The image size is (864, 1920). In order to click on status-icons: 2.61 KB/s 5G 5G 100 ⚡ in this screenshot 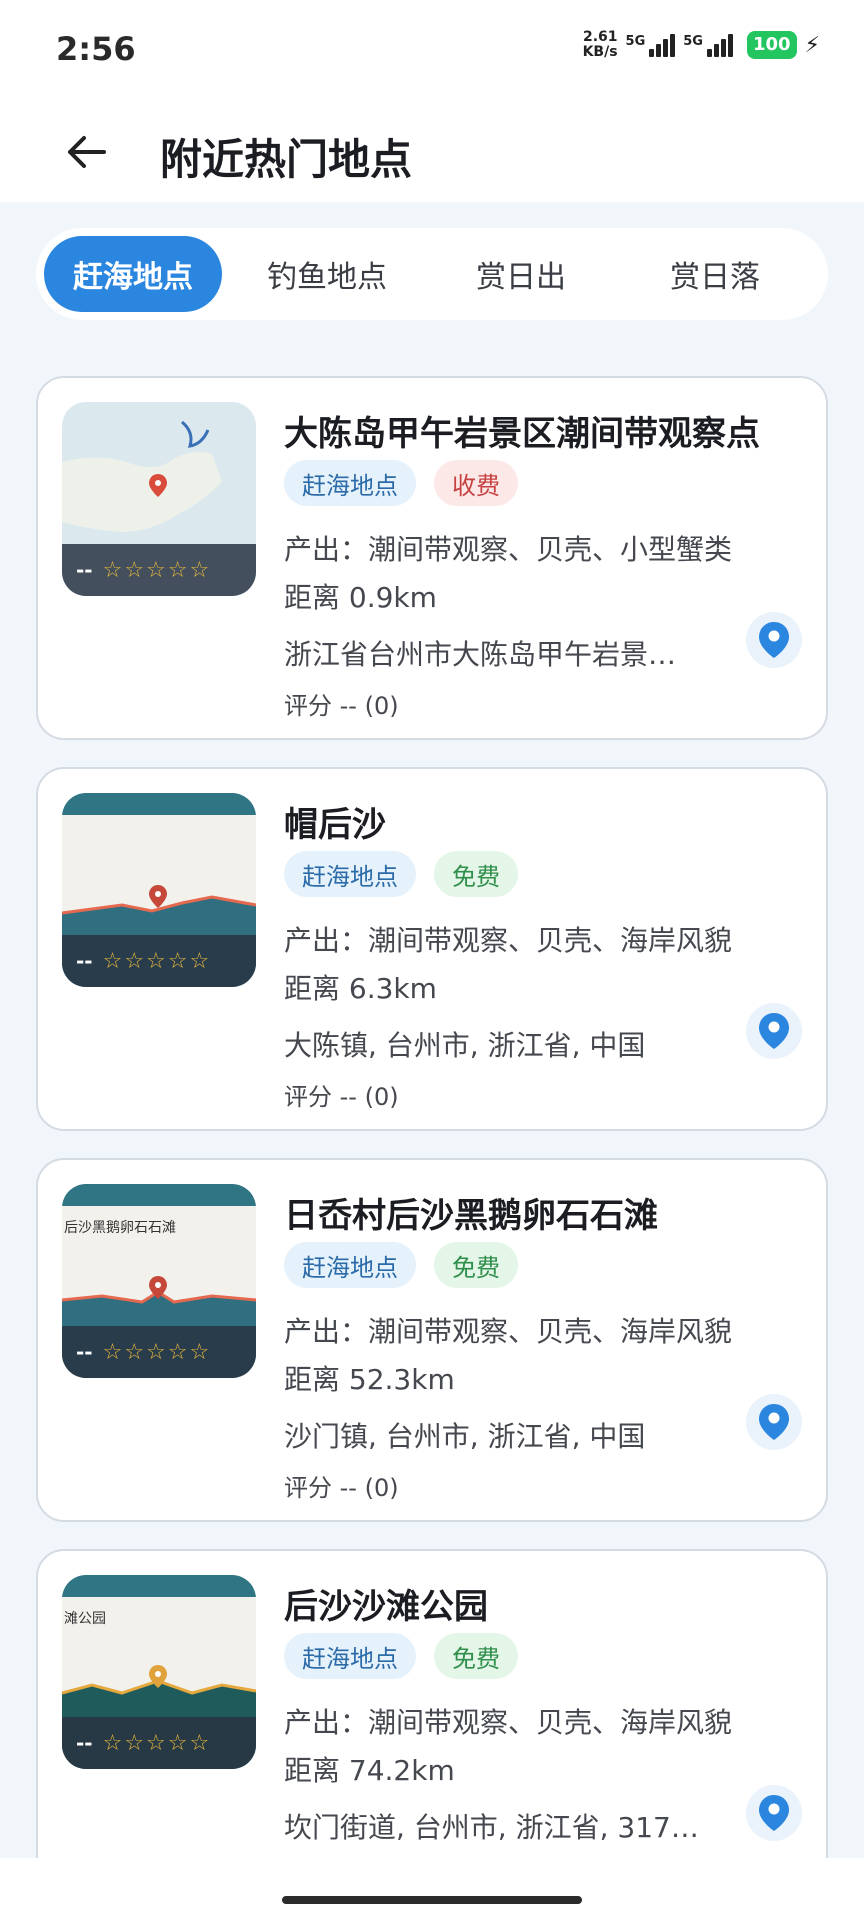, I will do `click(701, 45)`.